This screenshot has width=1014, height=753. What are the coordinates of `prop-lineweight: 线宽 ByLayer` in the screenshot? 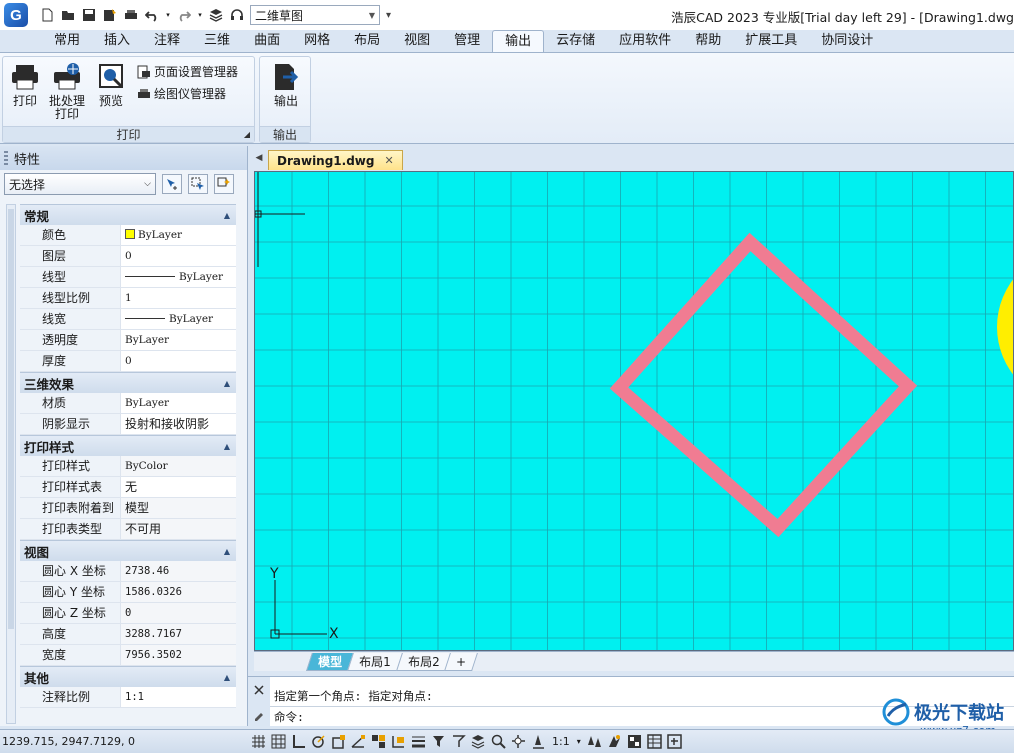 It's located at (128, 319).